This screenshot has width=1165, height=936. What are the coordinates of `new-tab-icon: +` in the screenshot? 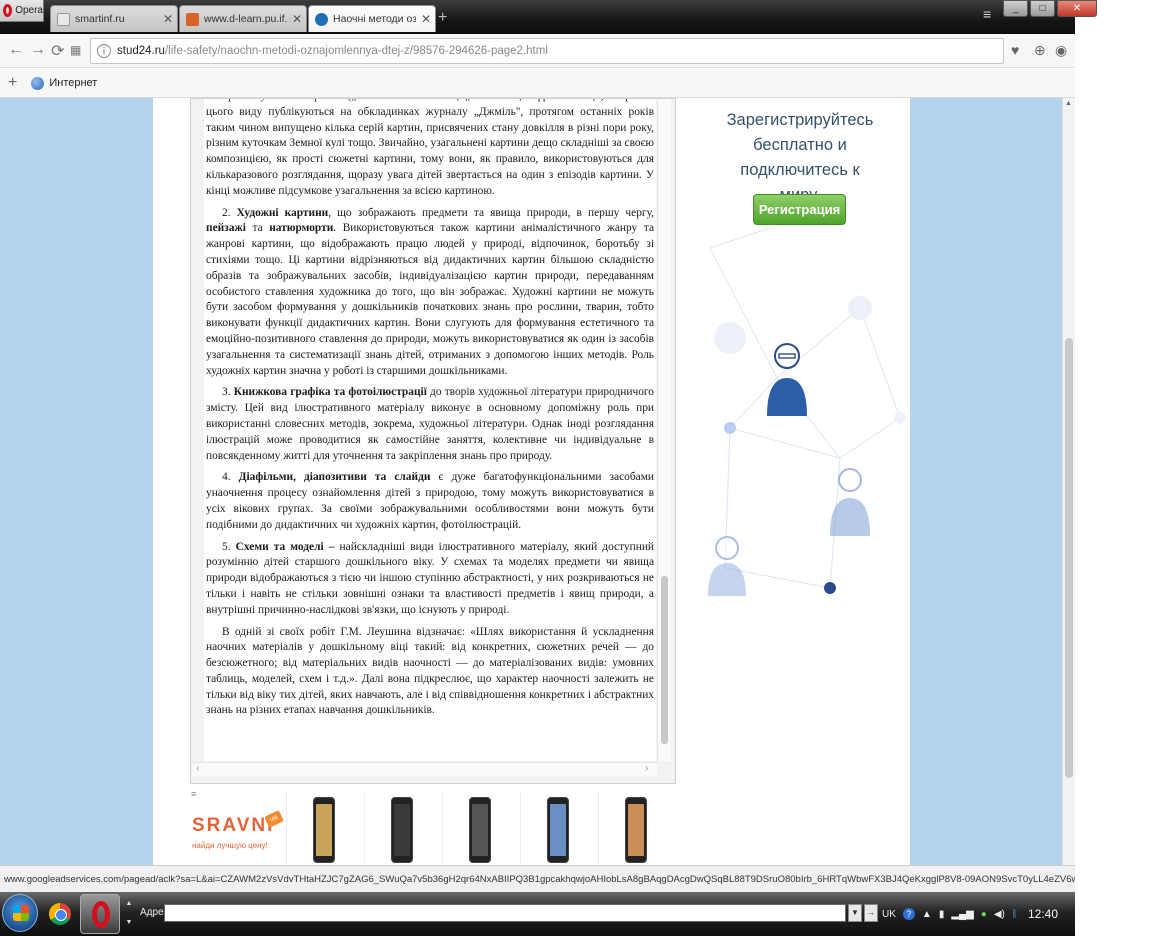 It's located at (442, 18).